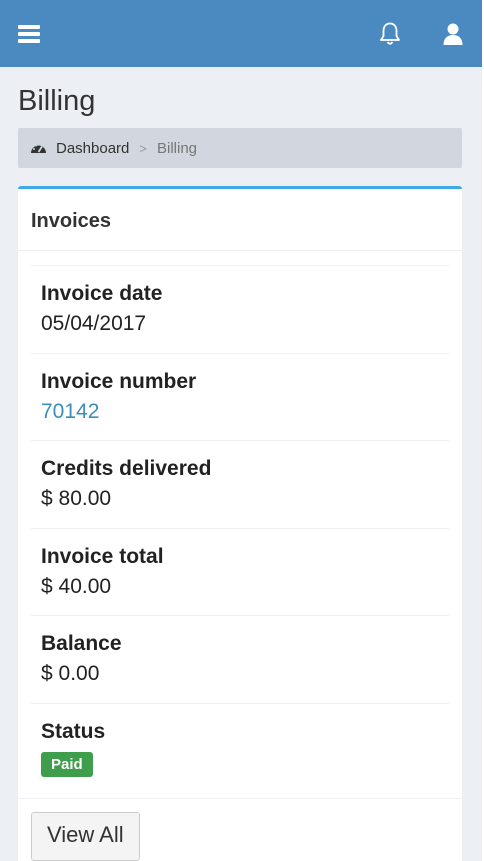 The image size is (484, 861). Describe the element at coordinates (102, 556) in the screenshot. I see `field-label: Invoice total` at that location.